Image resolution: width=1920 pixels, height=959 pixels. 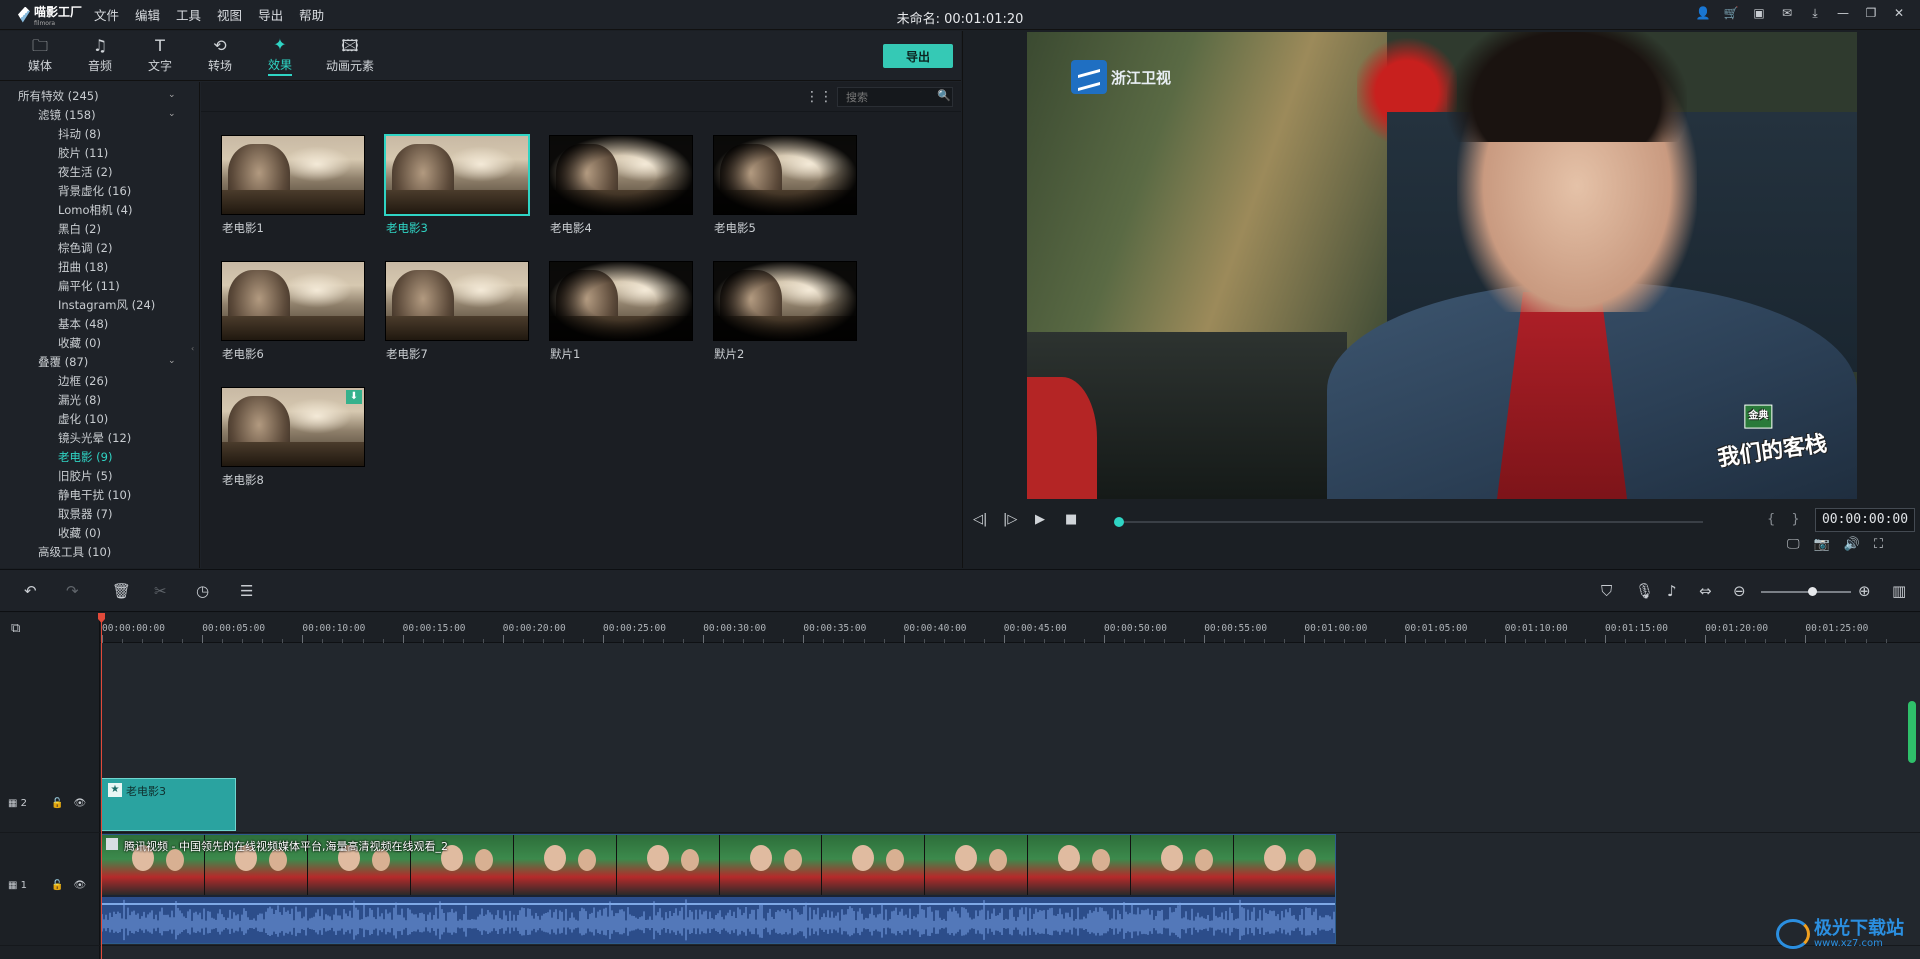 What do you see at coordinates (100, 55) in the screenshot?
I see `tab-audio: ♫ 音频` at bounding box center [100, 55].